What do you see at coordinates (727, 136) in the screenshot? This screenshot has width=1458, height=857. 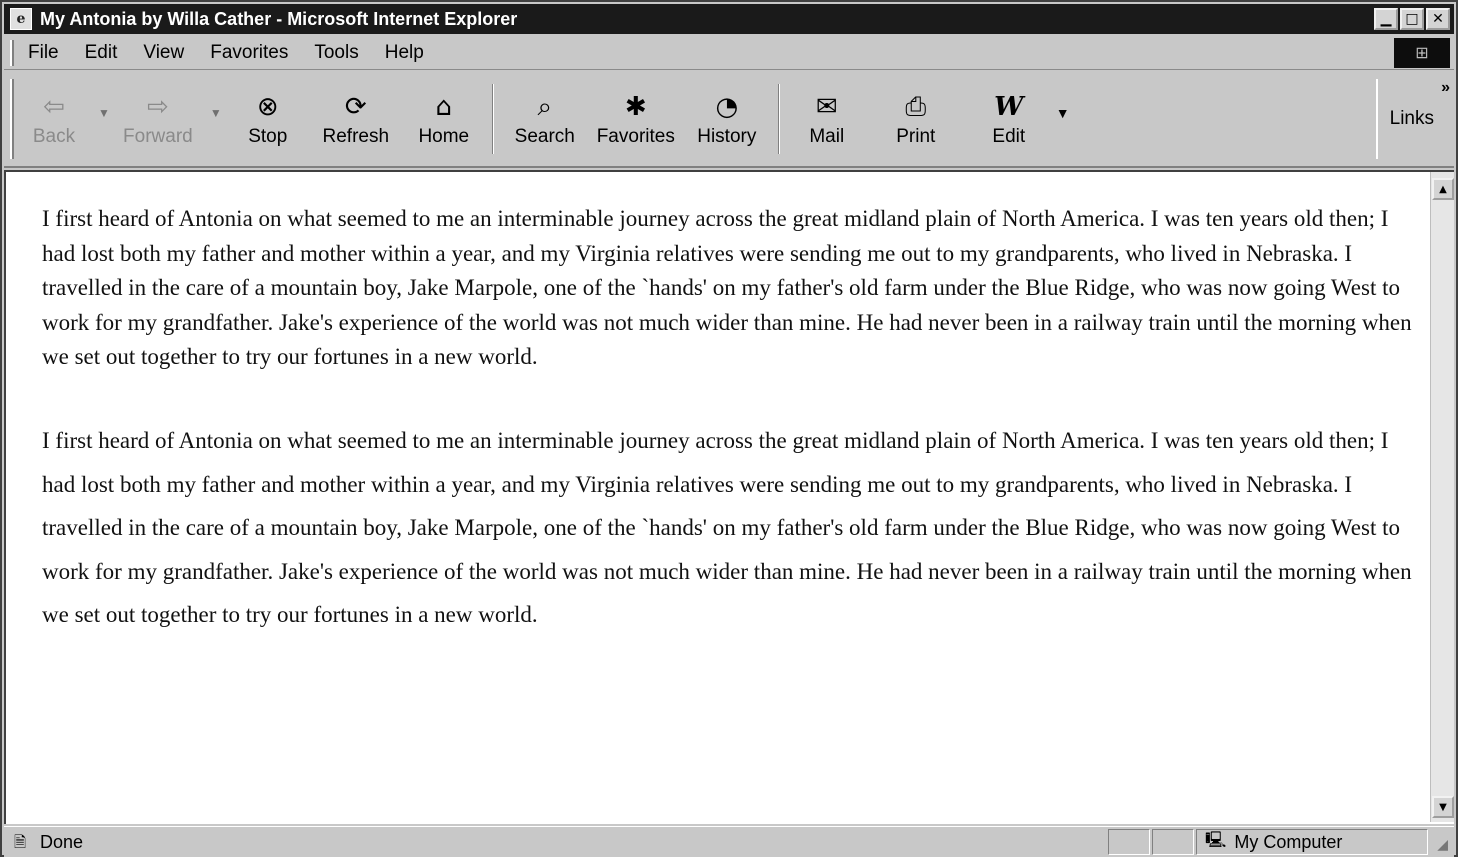 I see `history-label: History` at bounding box center [727, 136].